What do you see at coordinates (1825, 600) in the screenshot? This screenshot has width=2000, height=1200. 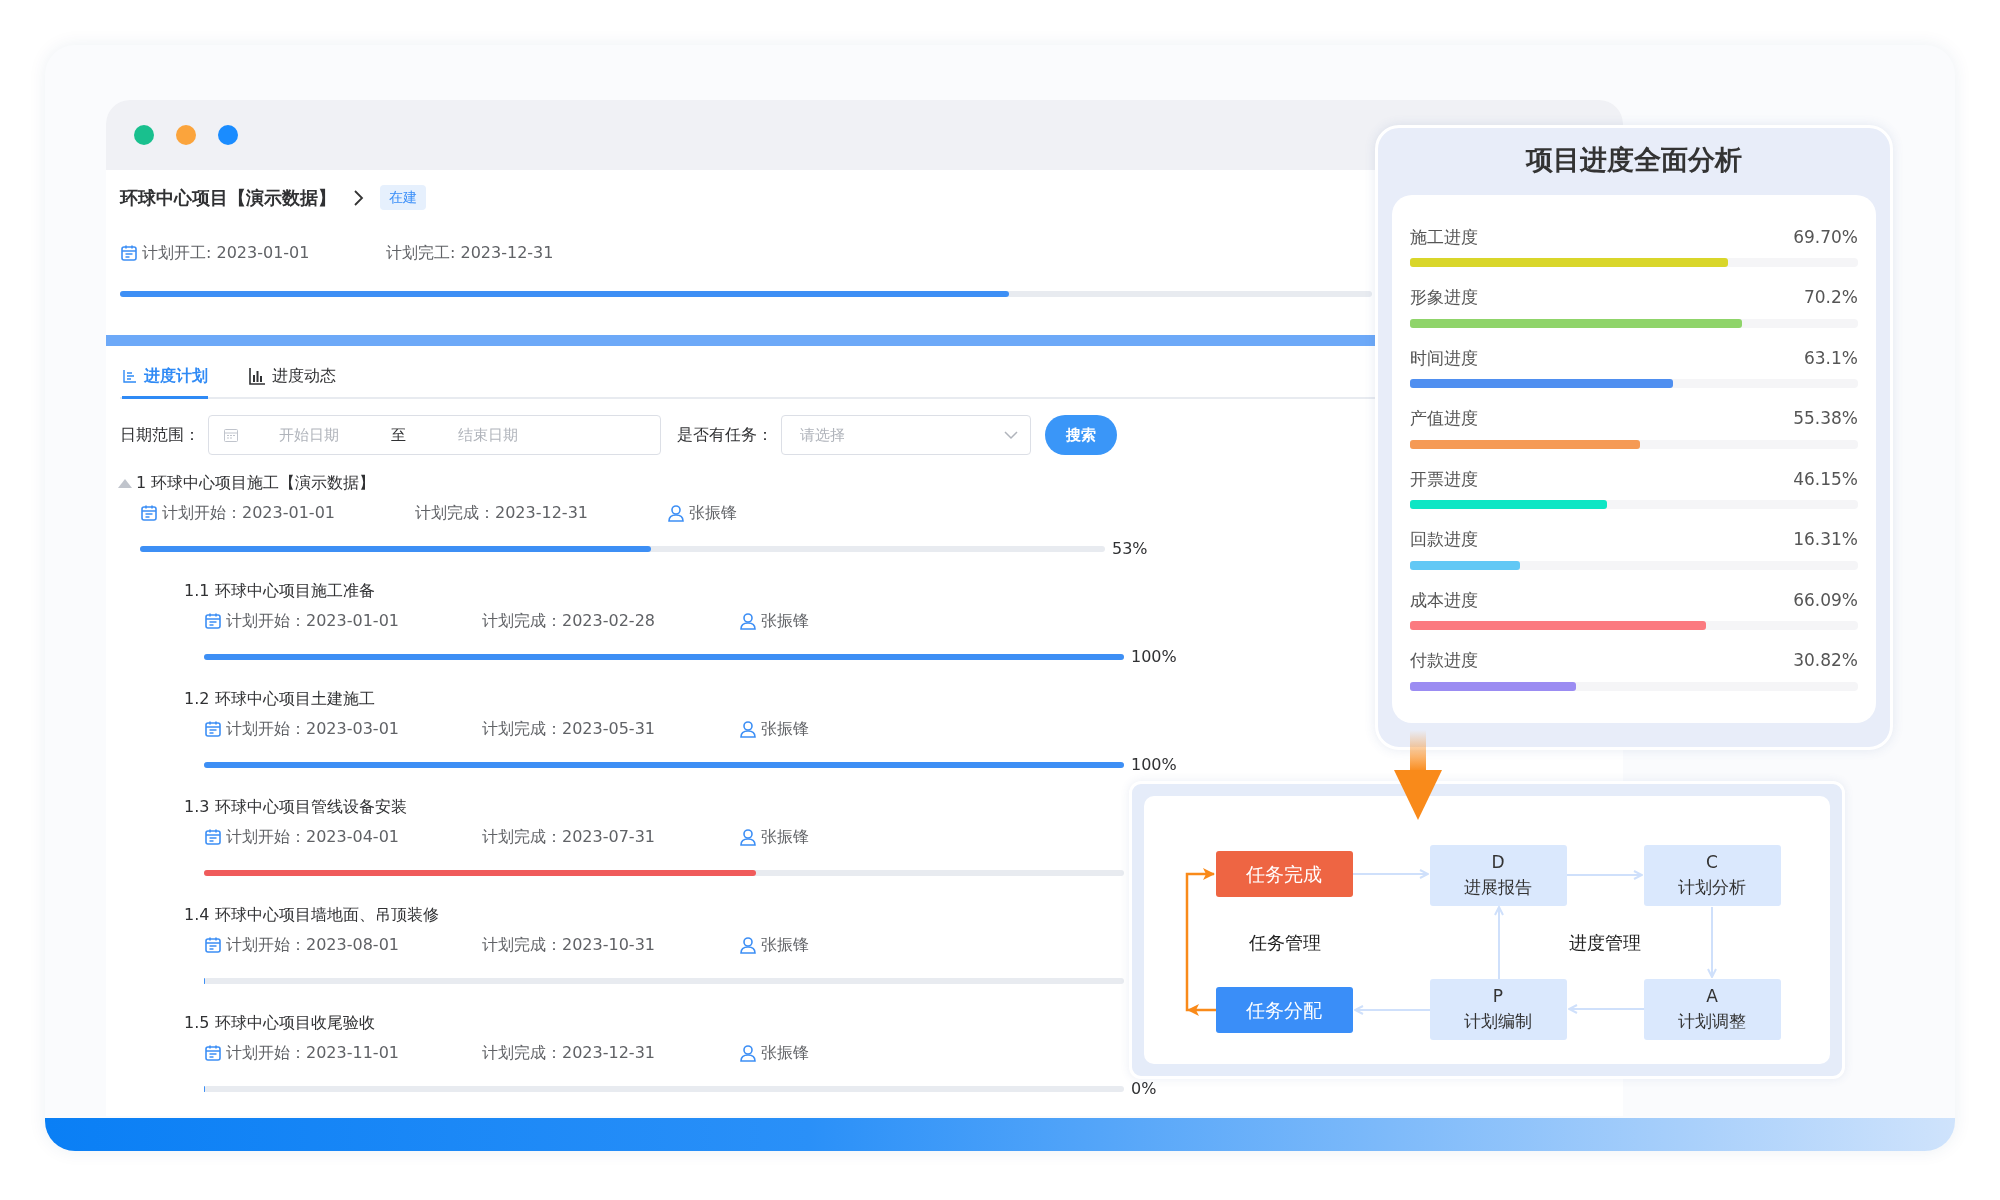 I see `metric-value: 66.09%` at bounding box center [1825, 600].